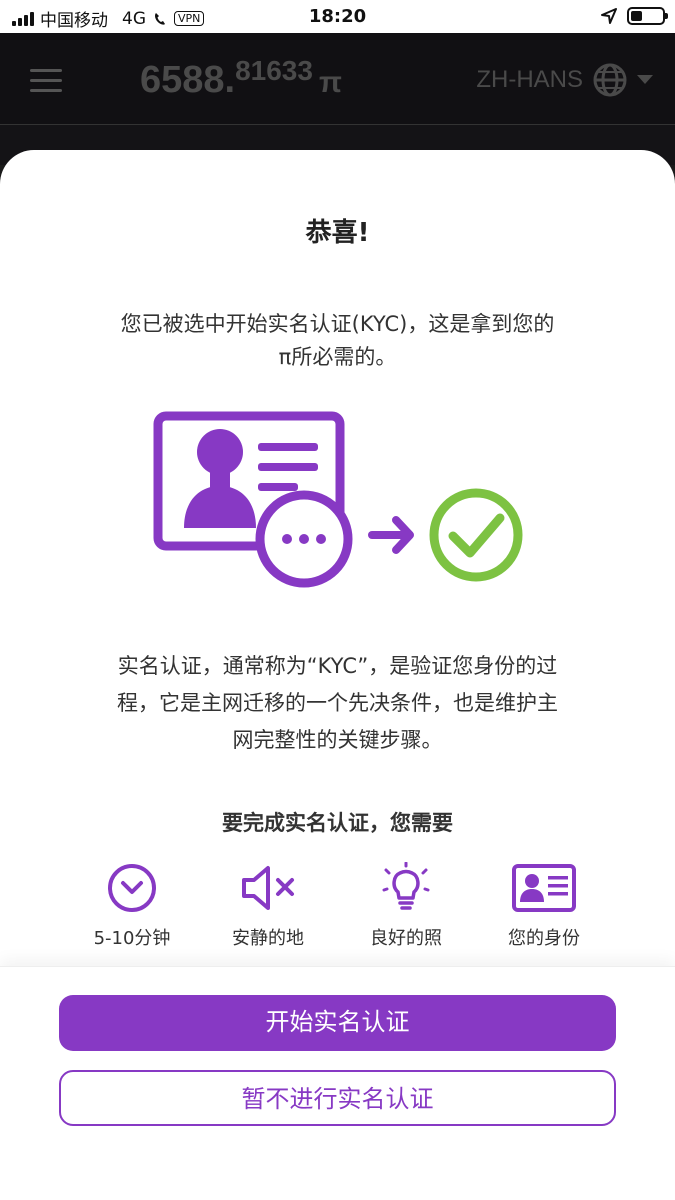 The image size is (675, 1200). What do you see at coordinates (645, 79) in the screenshot?
I see `chevron-down-icon` at bounding box center [645, 79].